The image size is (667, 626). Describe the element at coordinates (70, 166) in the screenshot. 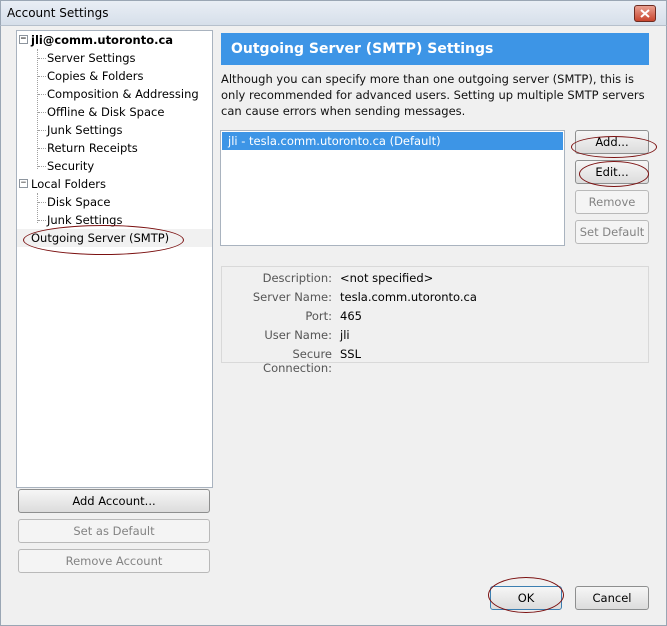

I see `tree-item-security: Security` at that location.